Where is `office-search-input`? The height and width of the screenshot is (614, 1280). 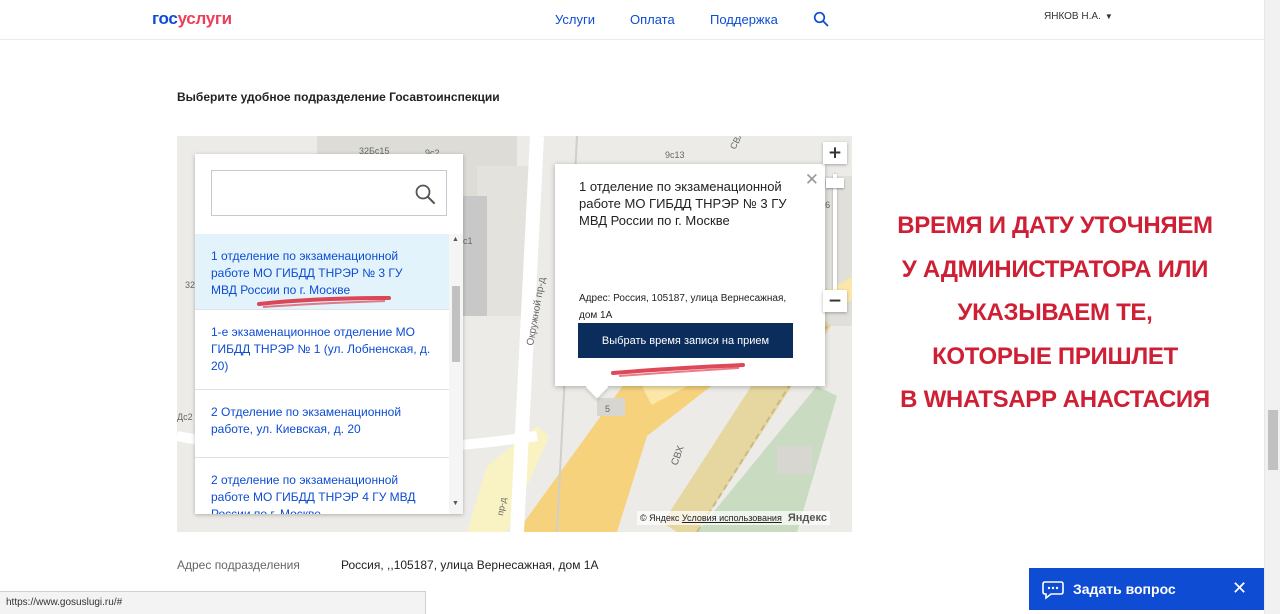
office-search-input is located at coordinates (307, 193).